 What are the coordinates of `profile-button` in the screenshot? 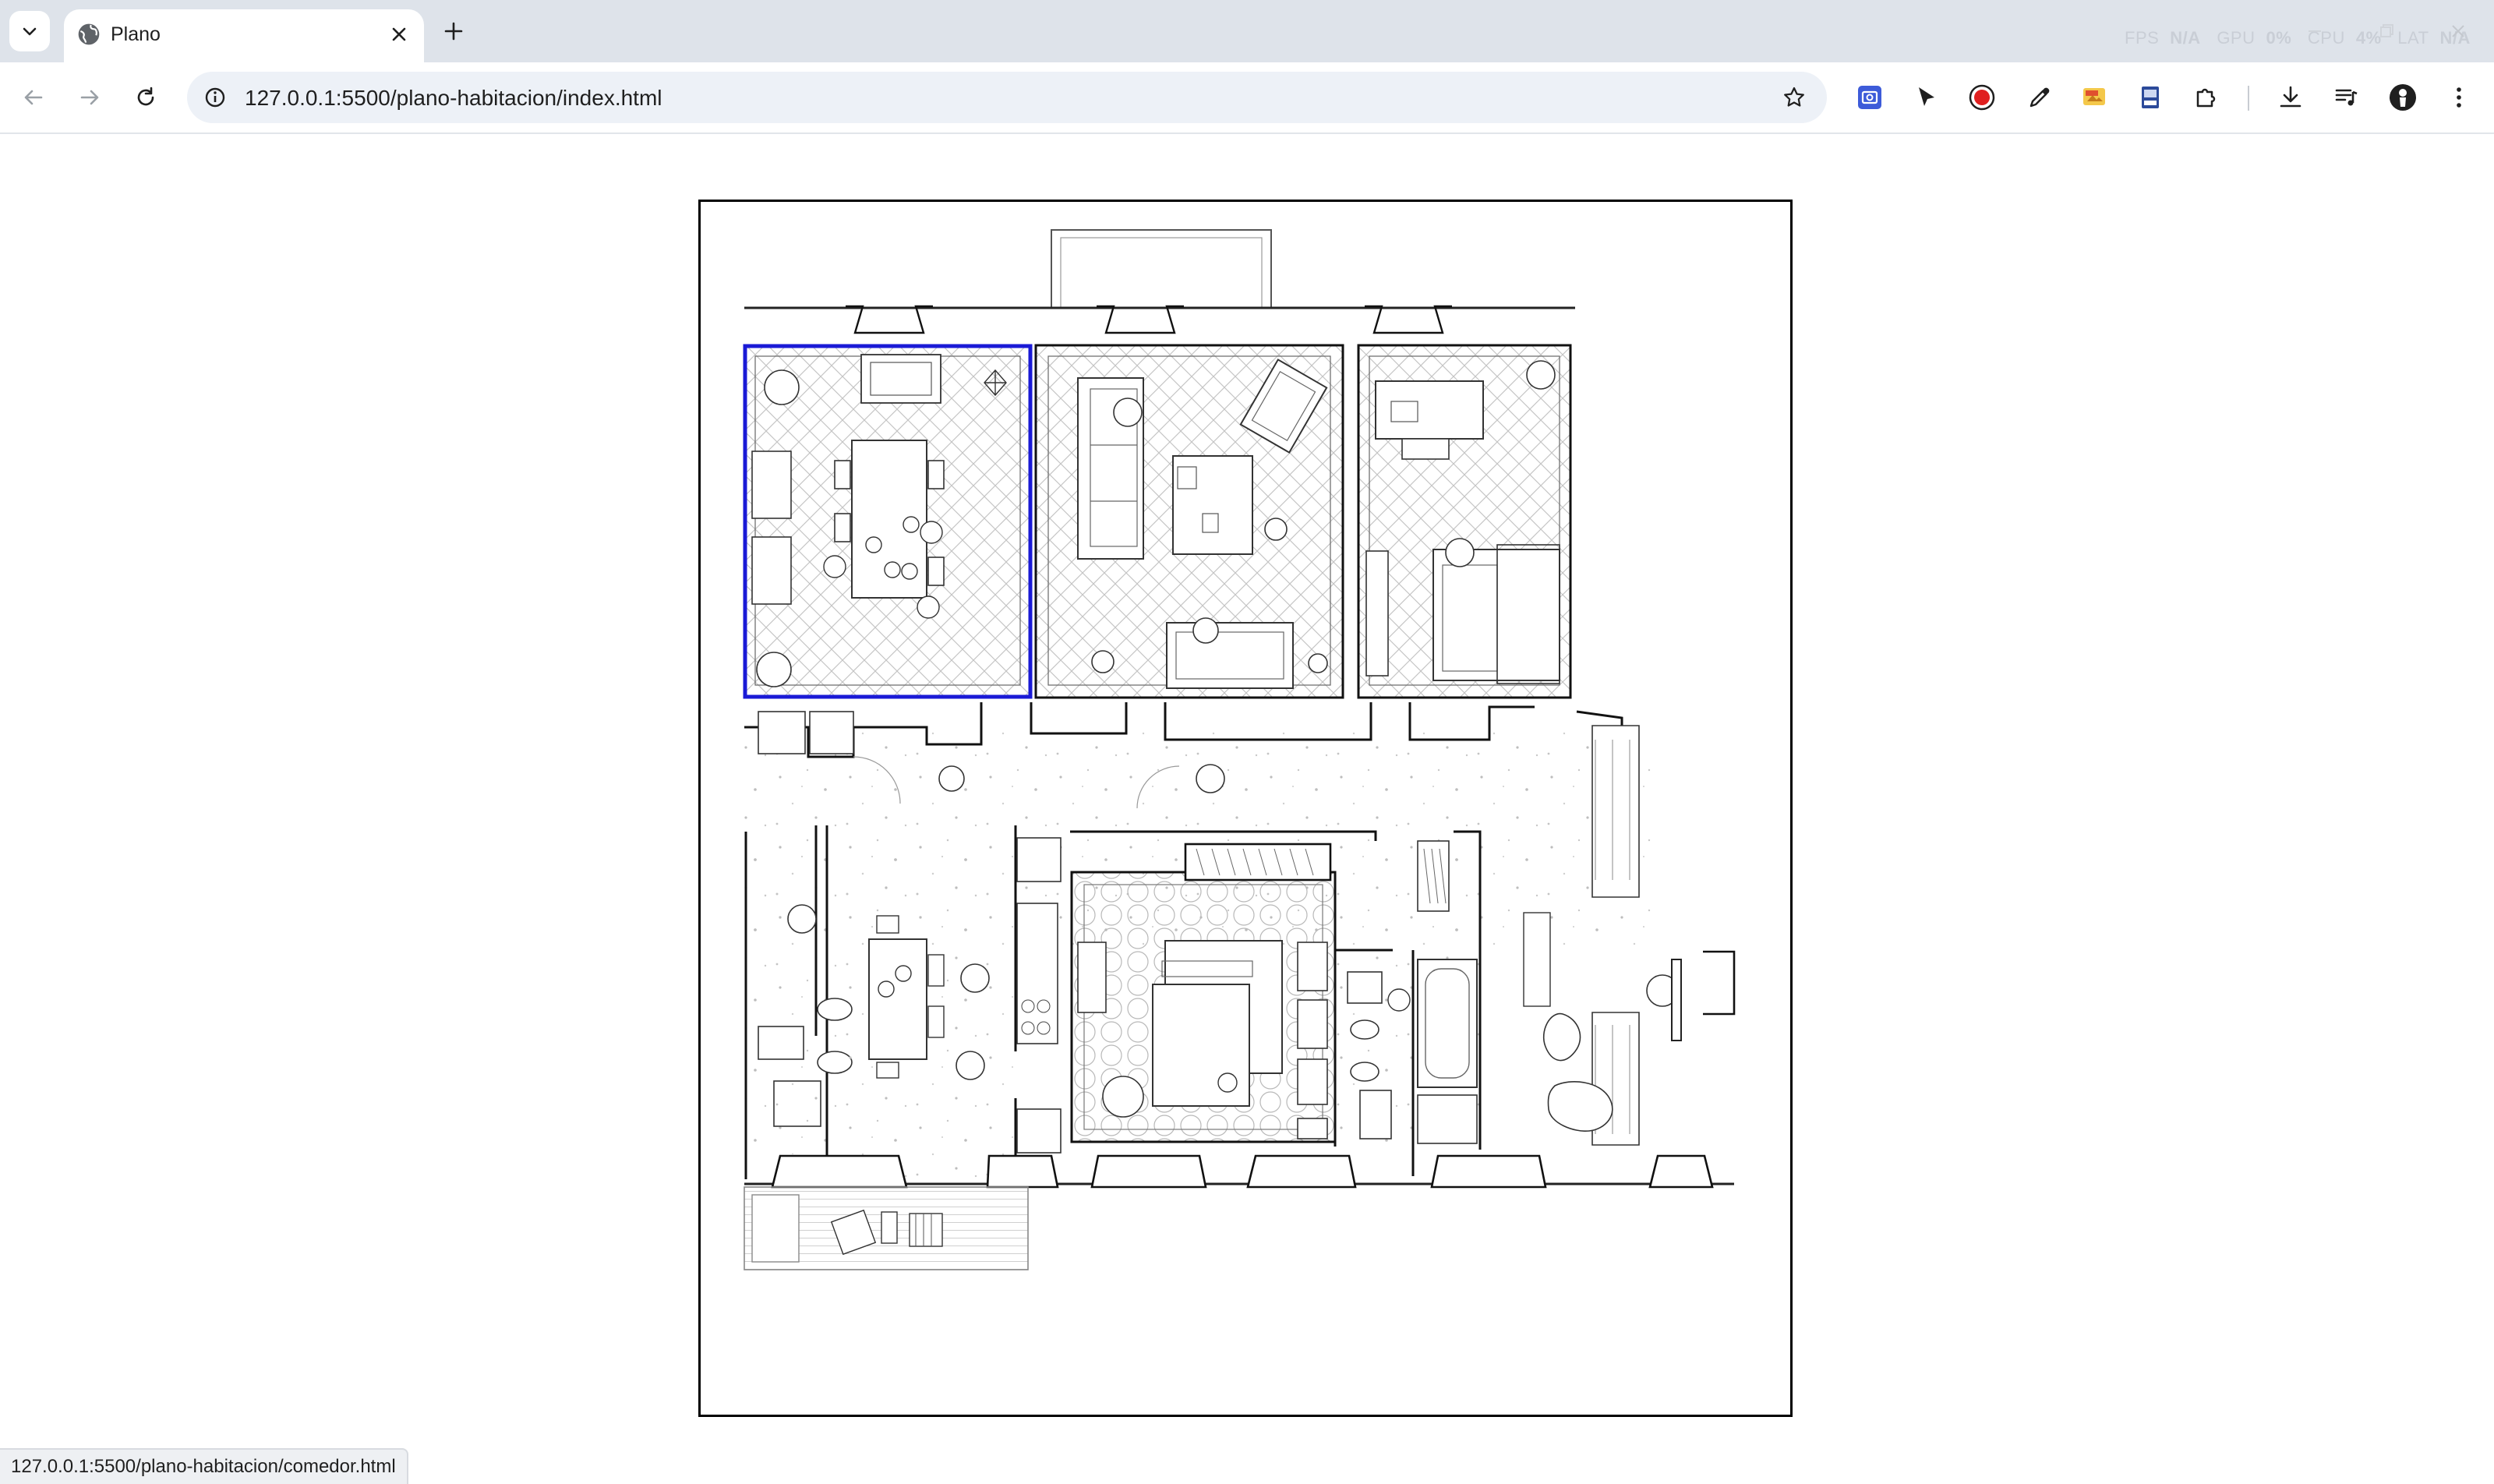 It's located at (2403, 97).